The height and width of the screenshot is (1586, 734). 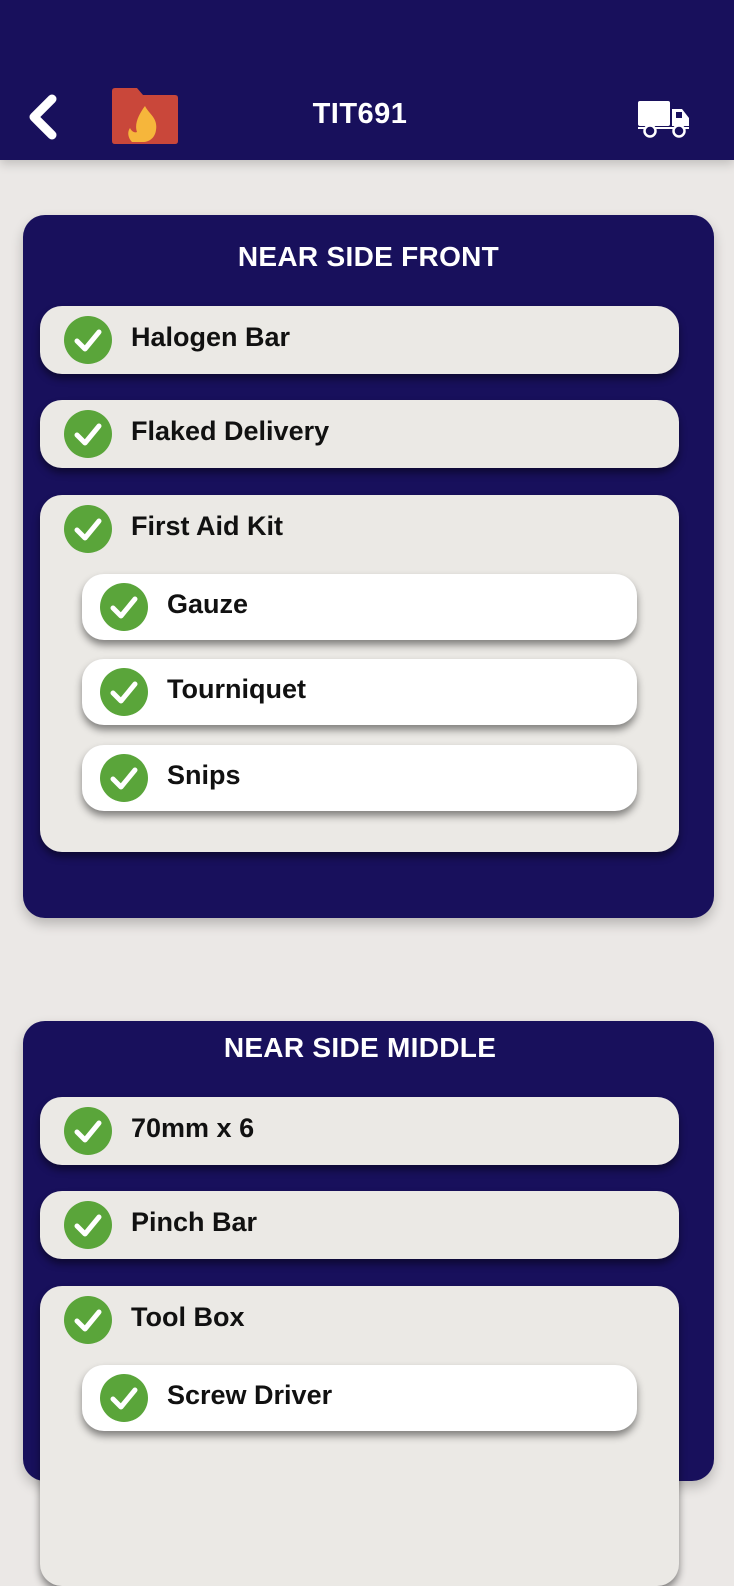 I want to click on item-label: Flaked Delivery, so click(x=230, y=431).